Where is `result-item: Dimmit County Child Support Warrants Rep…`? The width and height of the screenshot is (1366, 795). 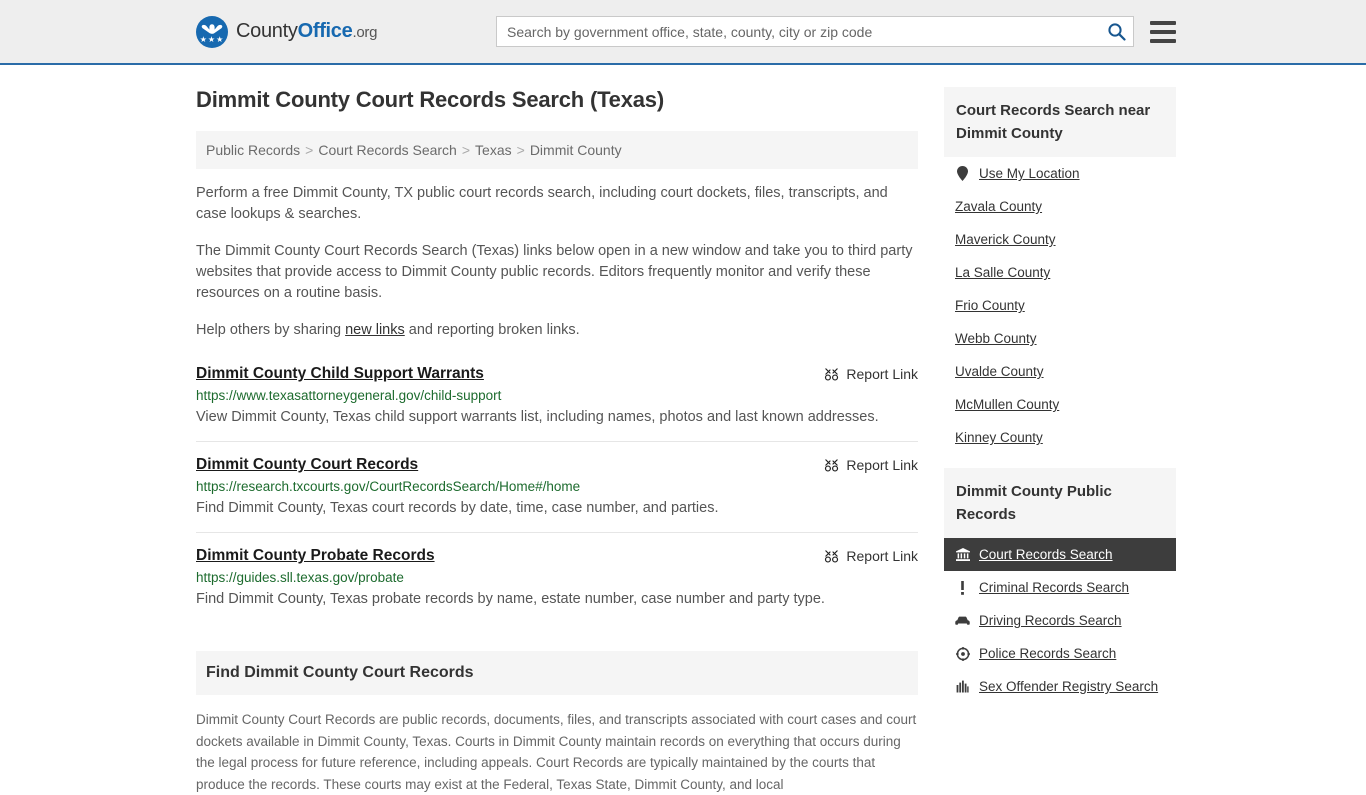 result-item: Dimmit County Child Support Warrants Rep… is located at coordinates (557, 399).